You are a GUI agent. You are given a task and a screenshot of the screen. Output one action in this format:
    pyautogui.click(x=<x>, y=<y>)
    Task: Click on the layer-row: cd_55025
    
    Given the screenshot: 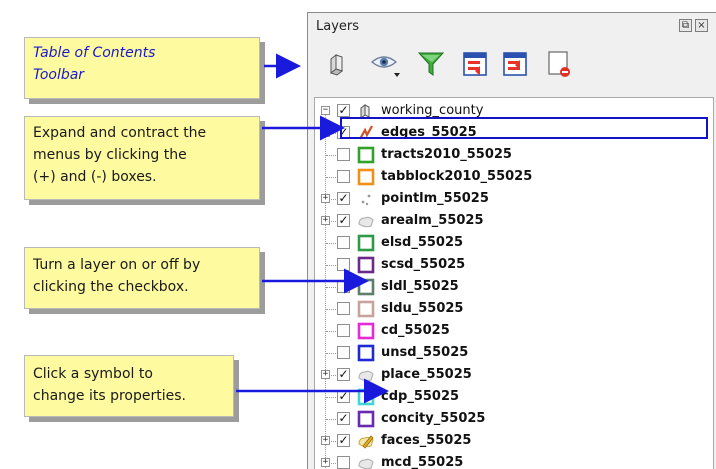 What is the action you would take?
    pyautogui.click(x=514, y=331)
    